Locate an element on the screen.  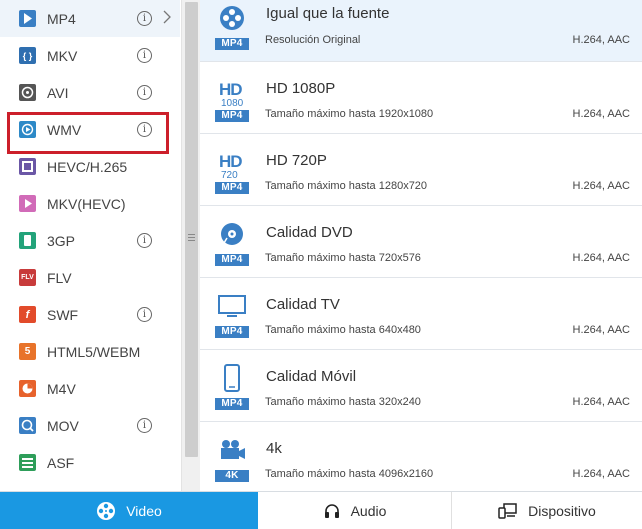
mov-icon is located at coordinates (27, 425).